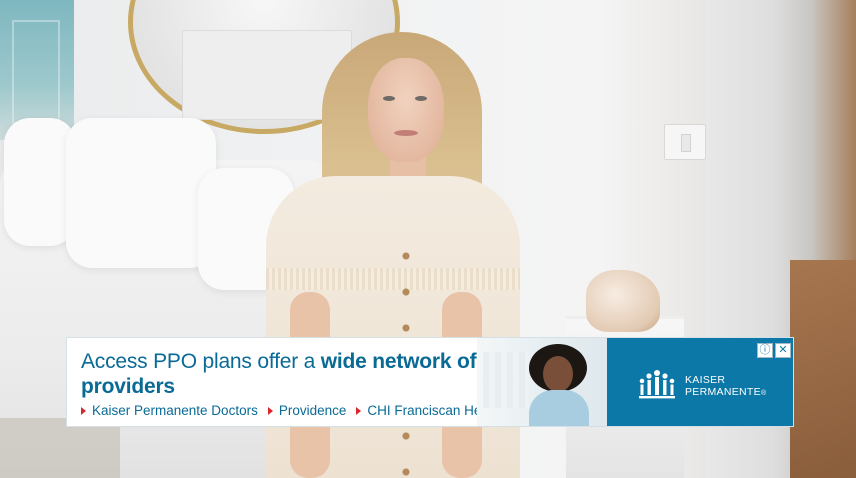  I want to click on ad-person-body, so click(559, 408).